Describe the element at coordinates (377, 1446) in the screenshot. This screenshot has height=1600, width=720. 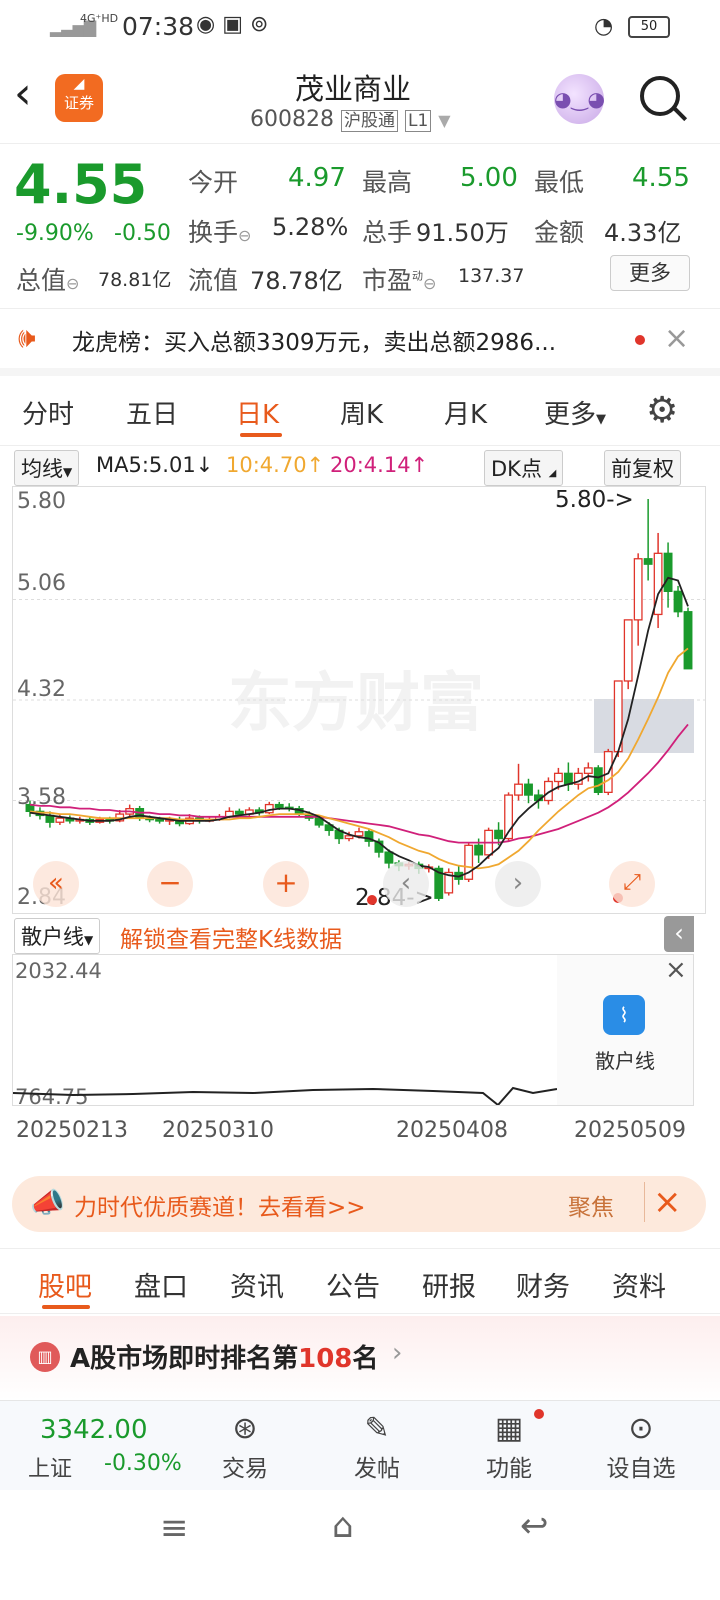
I see `post-button: ✎ 发帖` at that location.